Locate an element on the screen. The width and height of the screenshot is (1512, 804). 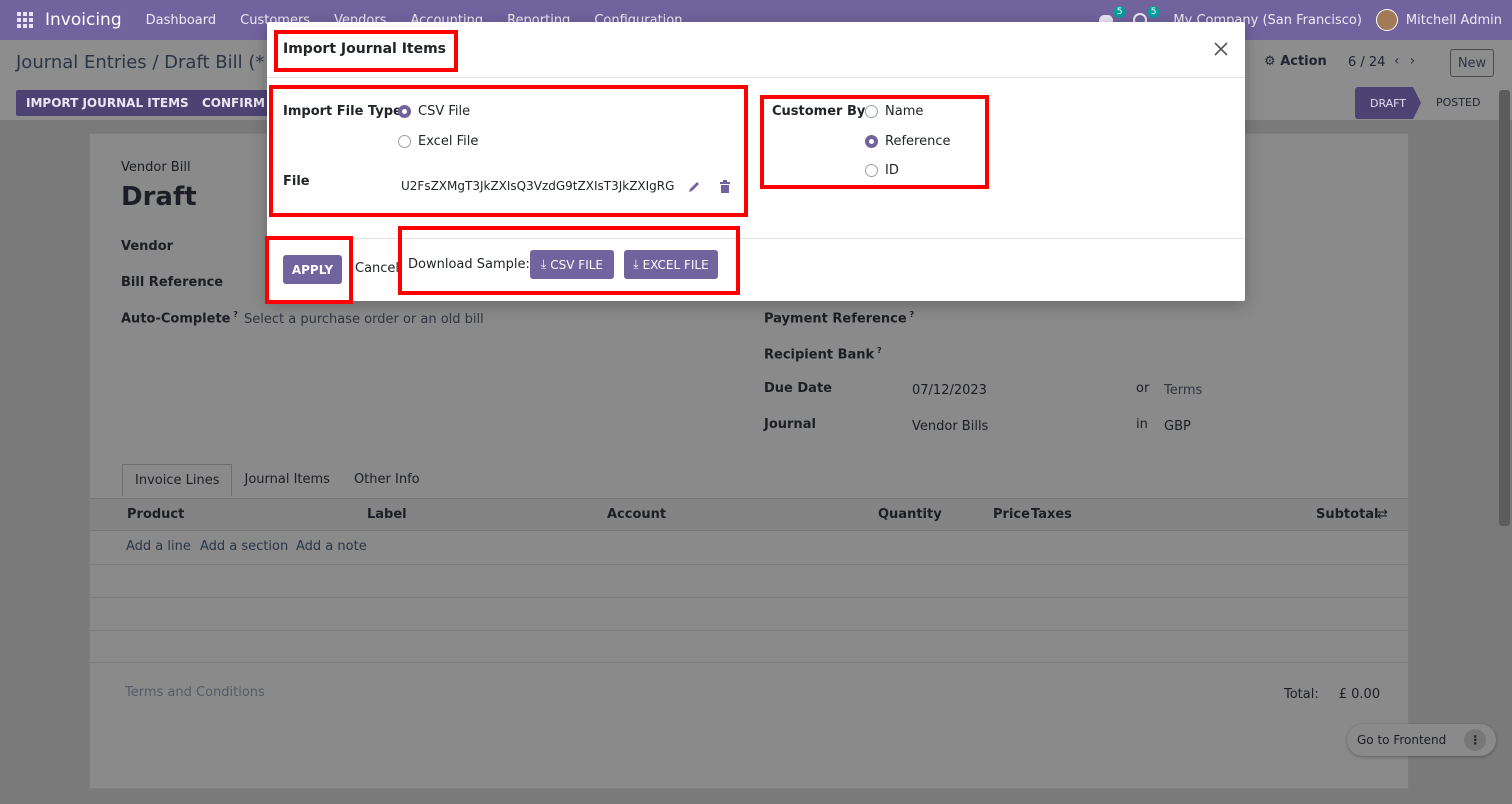
bill-reference-label: Bill Reference is located at coordinates (172, 282).